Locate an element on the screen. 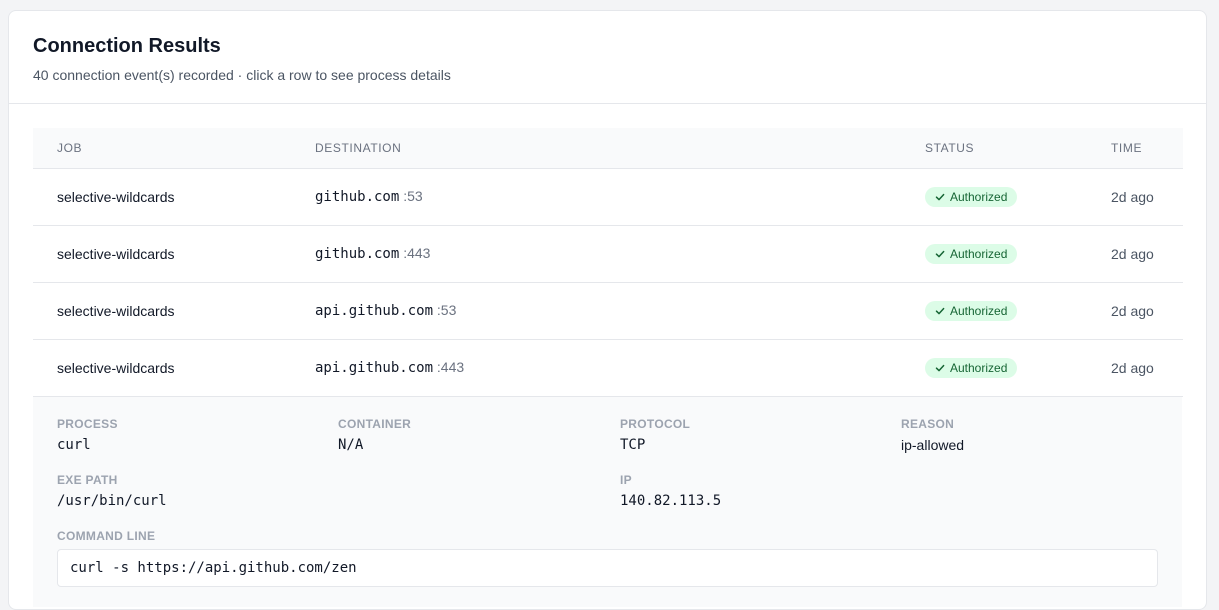 The height and width of the screenshot is (610, 1219). column-header-status: STATUS is located at coordinates (994, 148).